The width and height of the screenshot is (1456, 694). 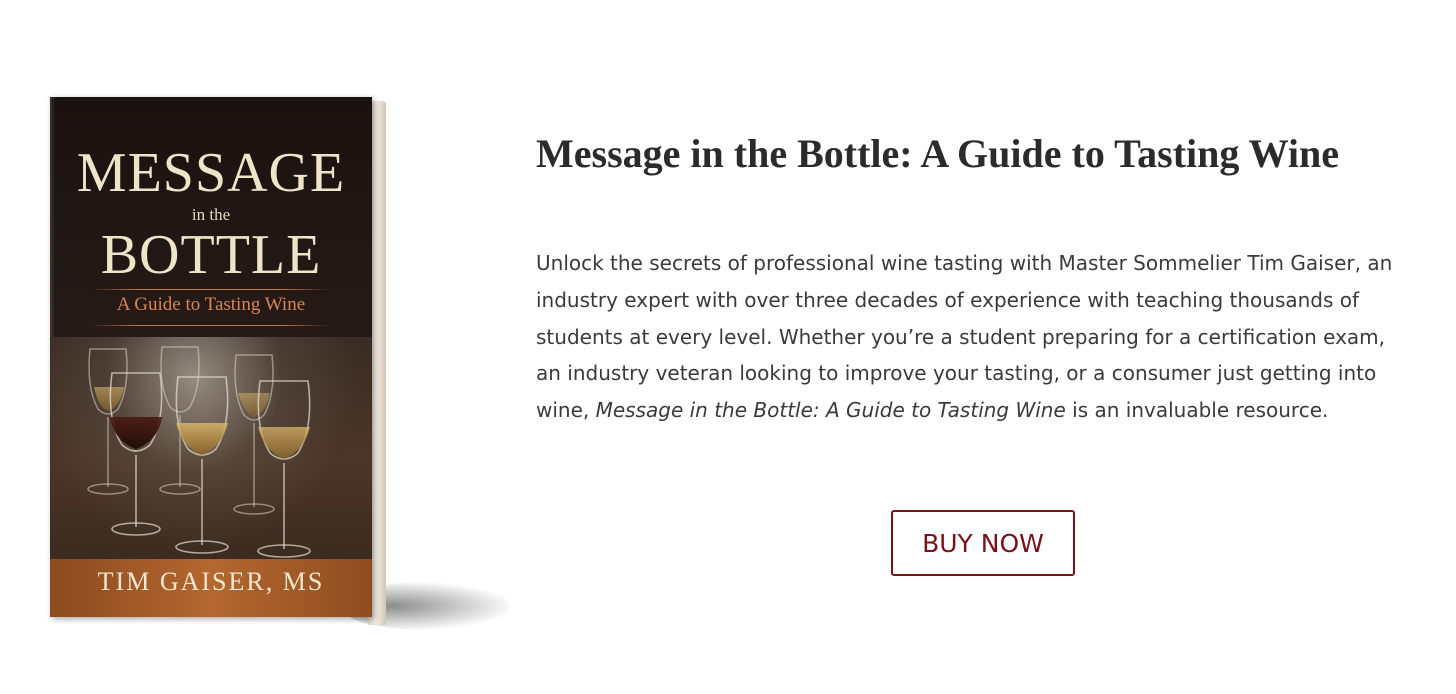 What do you see at coordinates (211, 214) in the screenshot?
I see `book-title-in-the: in the` at bounding box center [211, 214].